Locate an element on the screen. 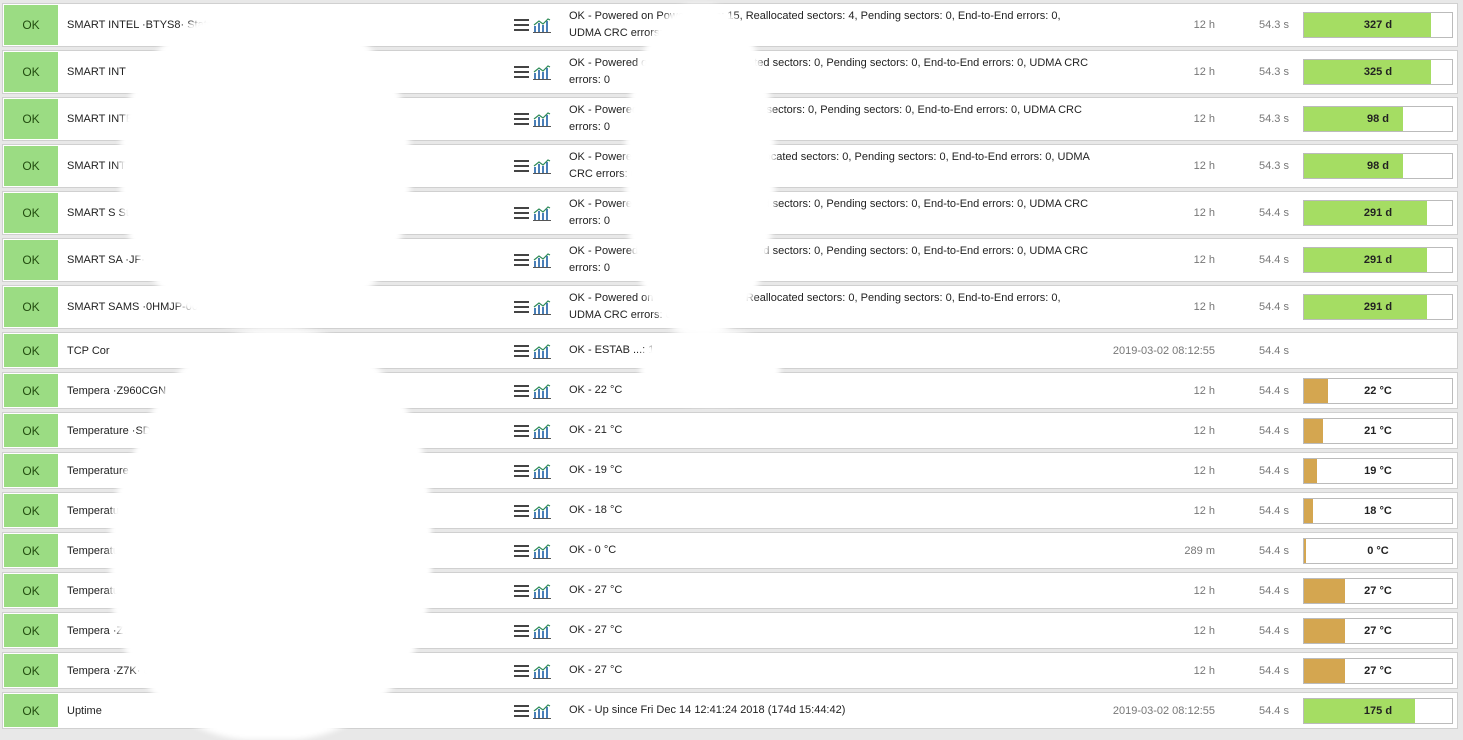 Image resolution: width=1463 pixels, height=740 pixels. service-name: SMART INT is located at coordinates (96, 72).